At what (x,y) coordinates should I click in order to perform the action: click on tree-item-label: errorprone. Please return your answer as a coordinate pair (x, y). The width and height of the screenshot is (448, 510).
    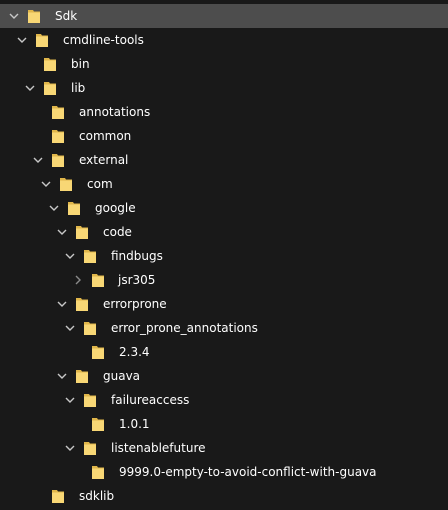
    Looking at the image, I should click on (135, 304).